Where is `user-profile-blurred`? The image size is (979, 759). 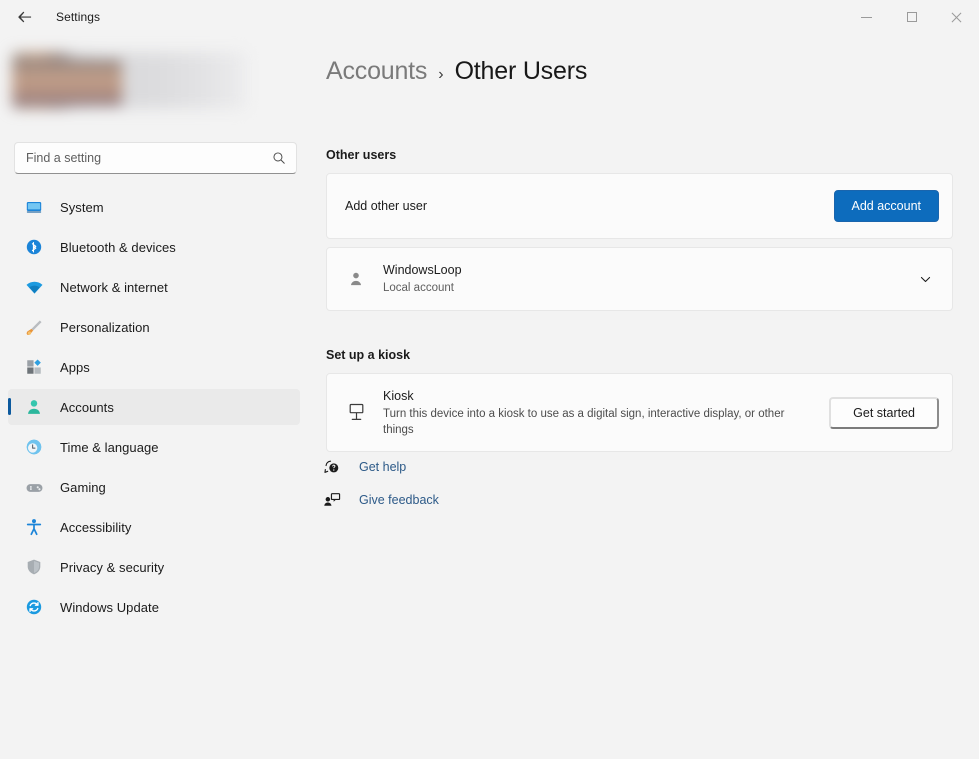
user-profile-blurred is located at coordinates (129, 80).